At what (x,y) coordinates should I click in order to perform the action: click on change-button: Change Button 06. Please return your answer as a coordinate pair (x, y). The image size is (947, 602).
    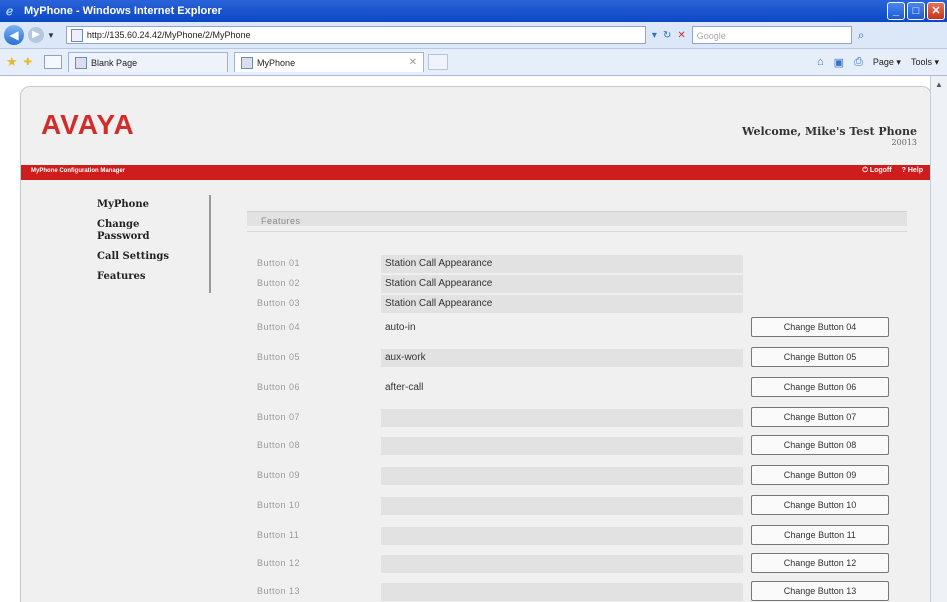
    Looking at the image, I should click on (820, 387).